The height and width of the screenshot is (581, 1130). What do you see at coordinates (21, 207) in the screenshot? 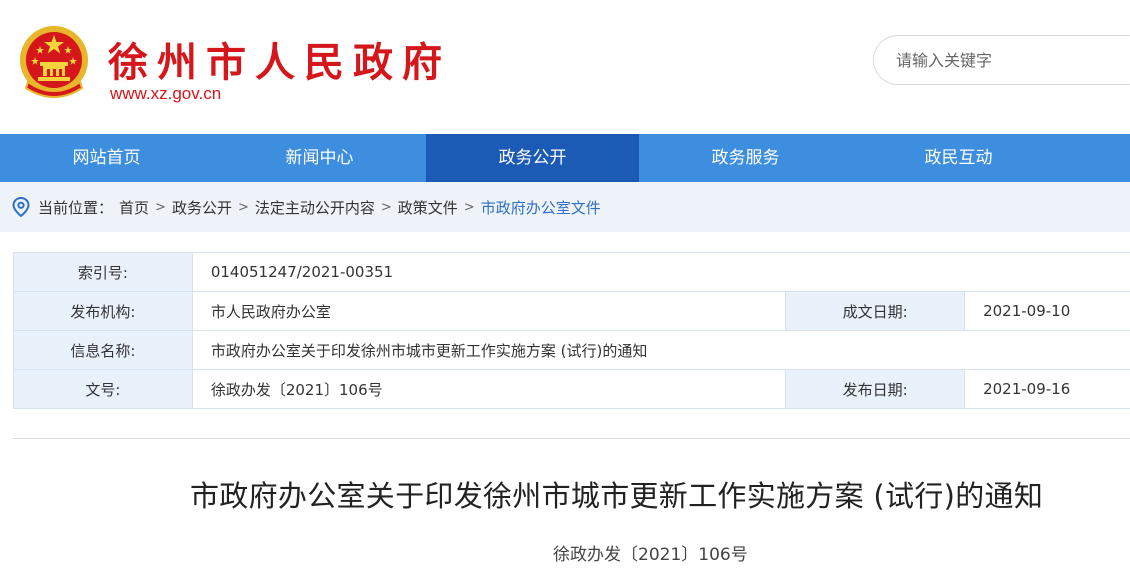
I see `location-pin-icon` at bounding box center [21, 207].